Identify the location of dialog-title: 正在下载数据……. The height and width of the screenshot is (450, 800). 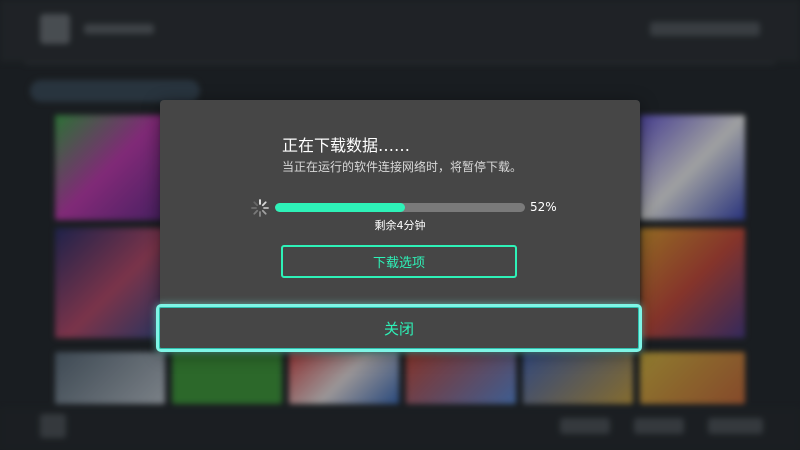
(346, 145).